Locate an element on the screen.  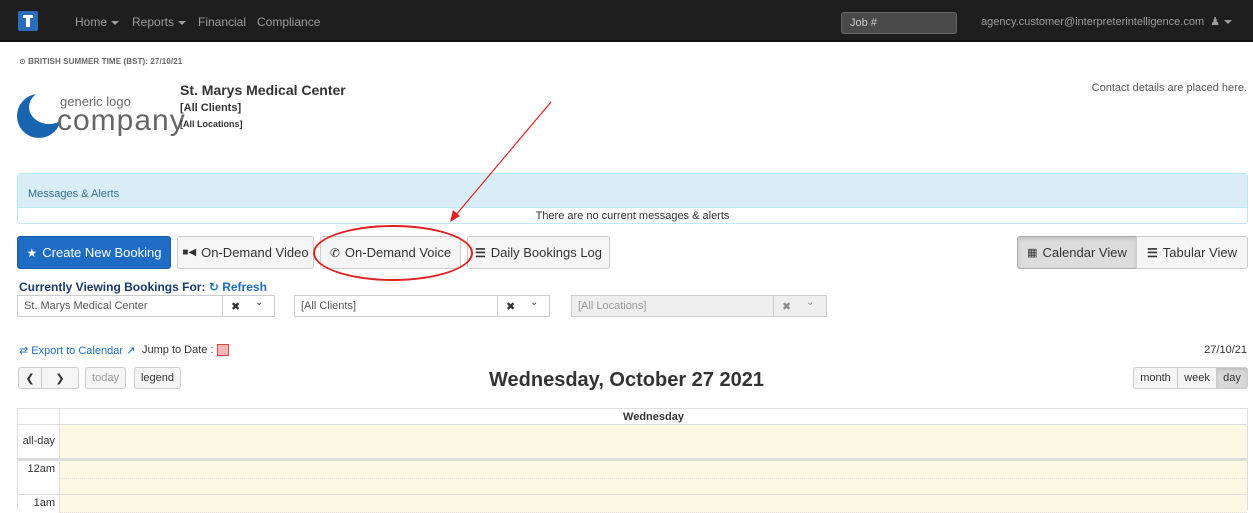
nav-financial: Financial is located at coordinates (222, 22).